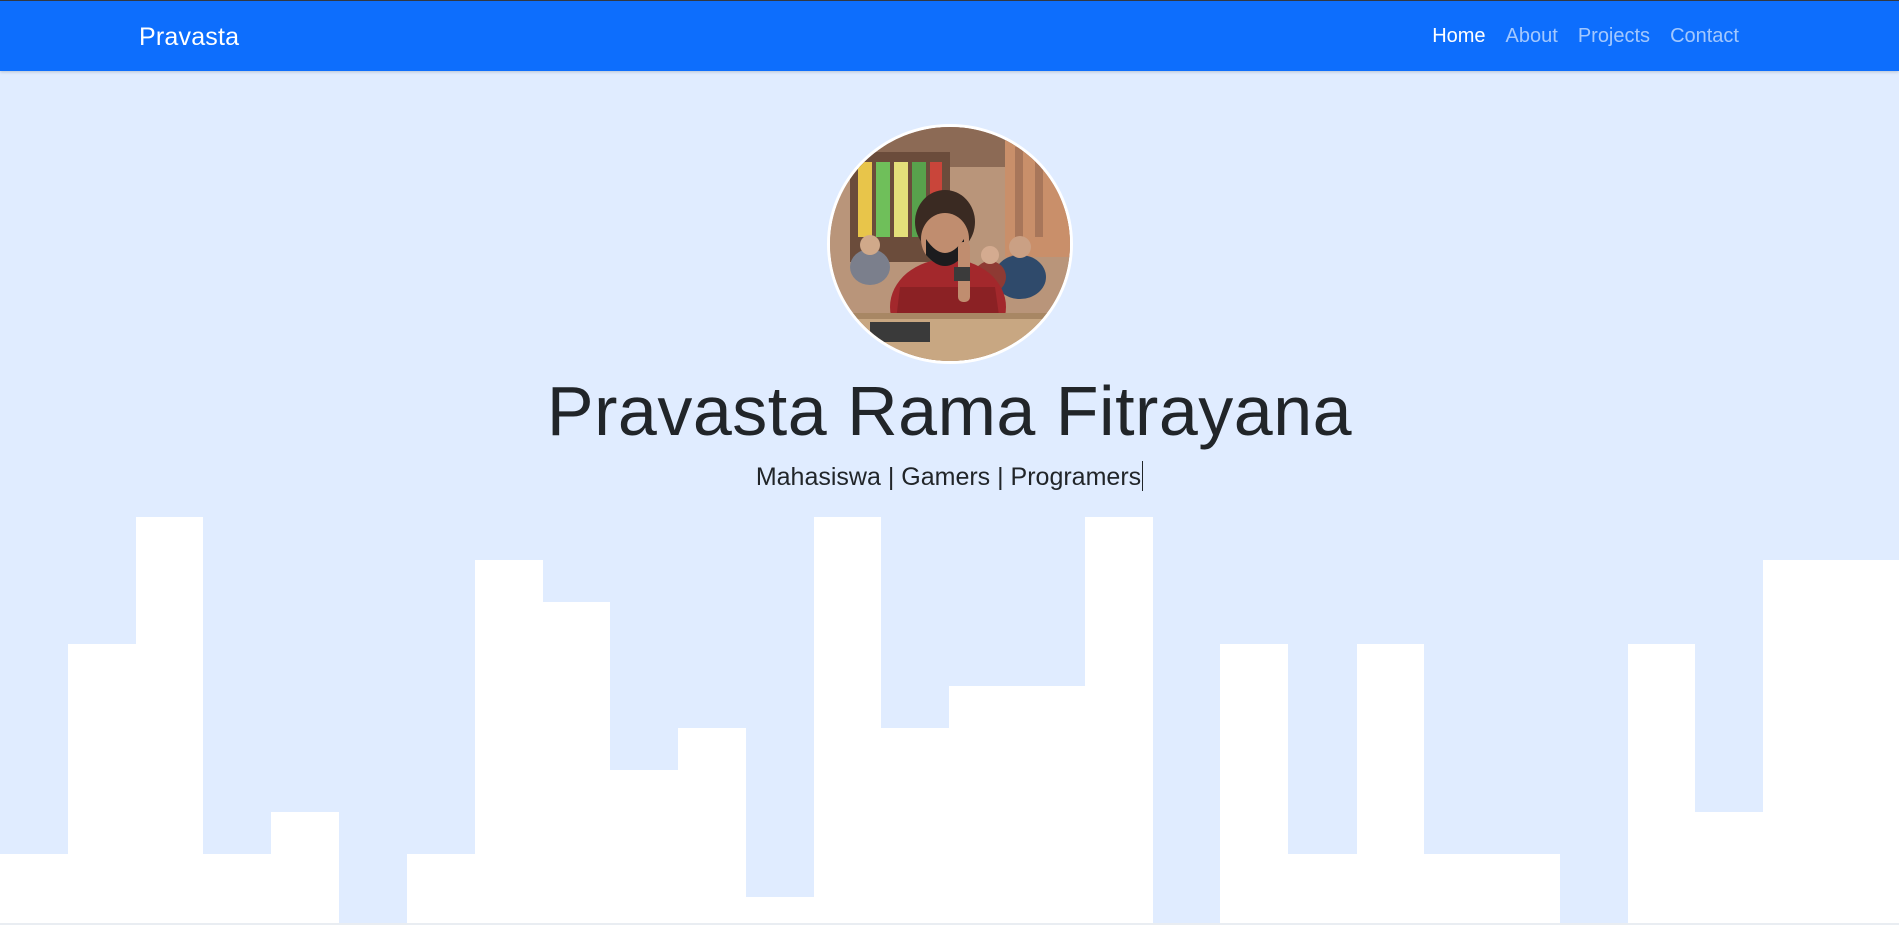  I want to click on nav-link-contact: Contact, so click(1704, 36).